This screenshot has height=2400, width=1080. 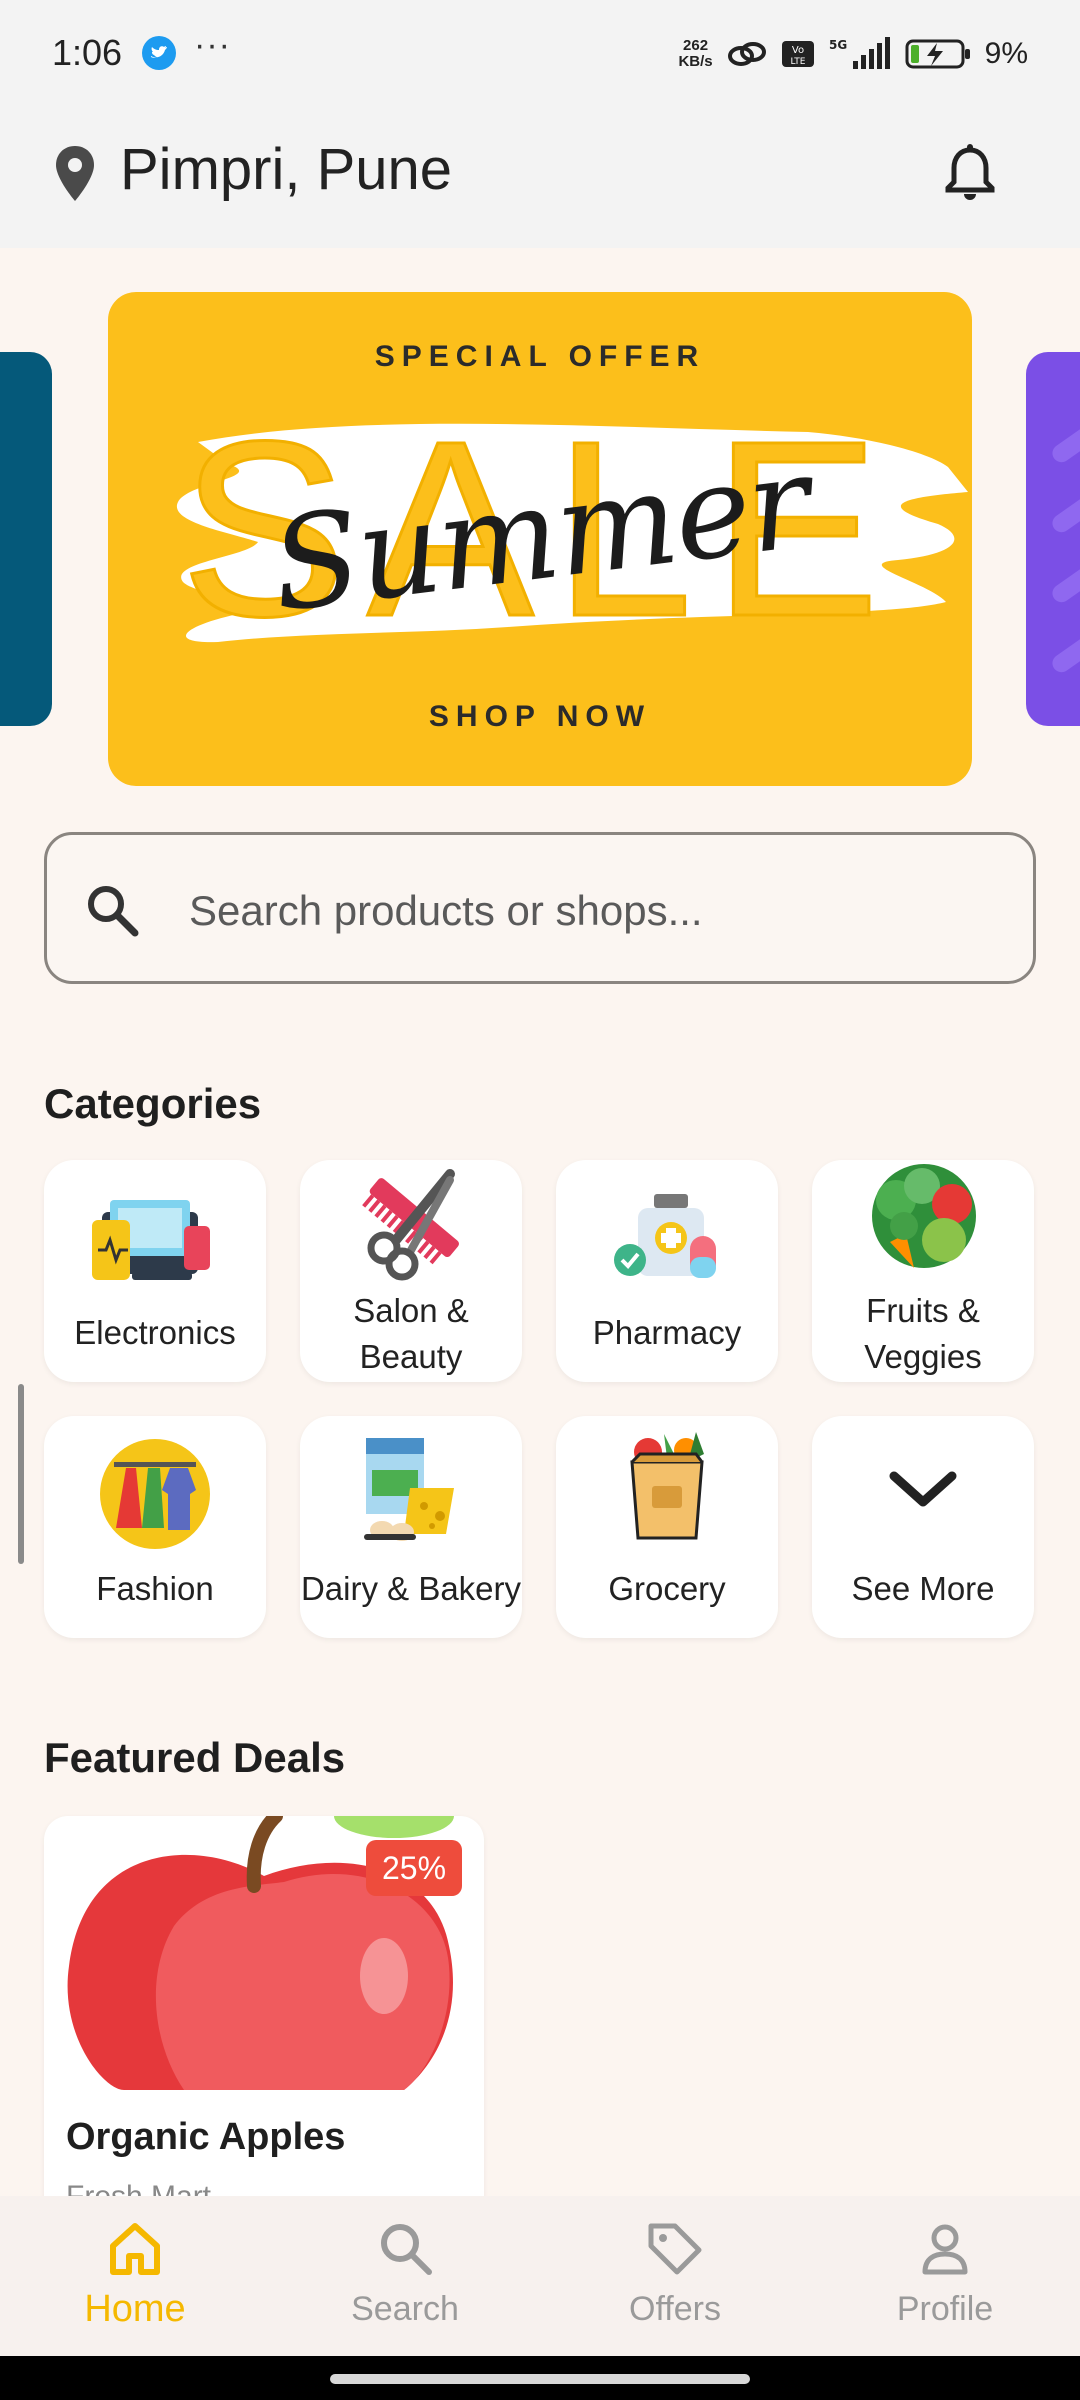 What do you see at coordinates (945, 2276) in the screenshot?
I see `nav-profile: Profile` at bounding box center [945, 2276].